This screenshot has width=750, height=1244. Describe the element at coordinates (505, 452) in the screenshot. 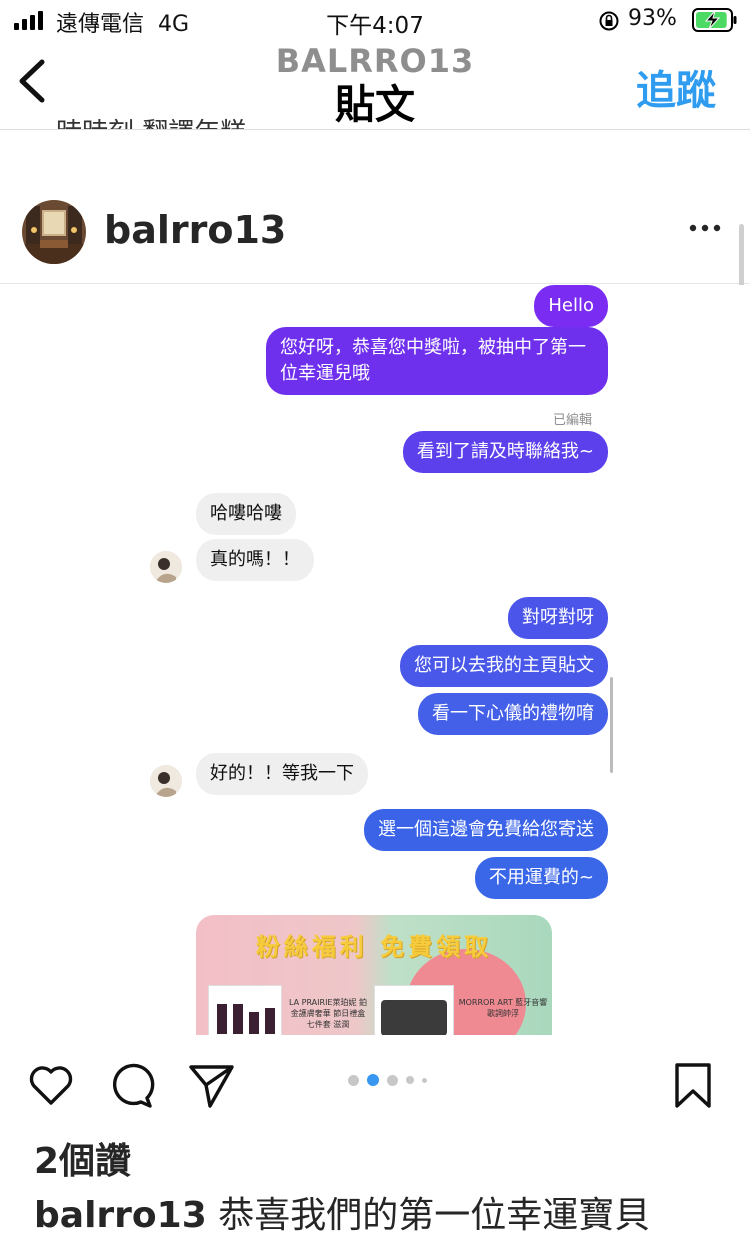

I see `chat-bubble-outgoing: 看到了請及時聯絡我~` at that location.